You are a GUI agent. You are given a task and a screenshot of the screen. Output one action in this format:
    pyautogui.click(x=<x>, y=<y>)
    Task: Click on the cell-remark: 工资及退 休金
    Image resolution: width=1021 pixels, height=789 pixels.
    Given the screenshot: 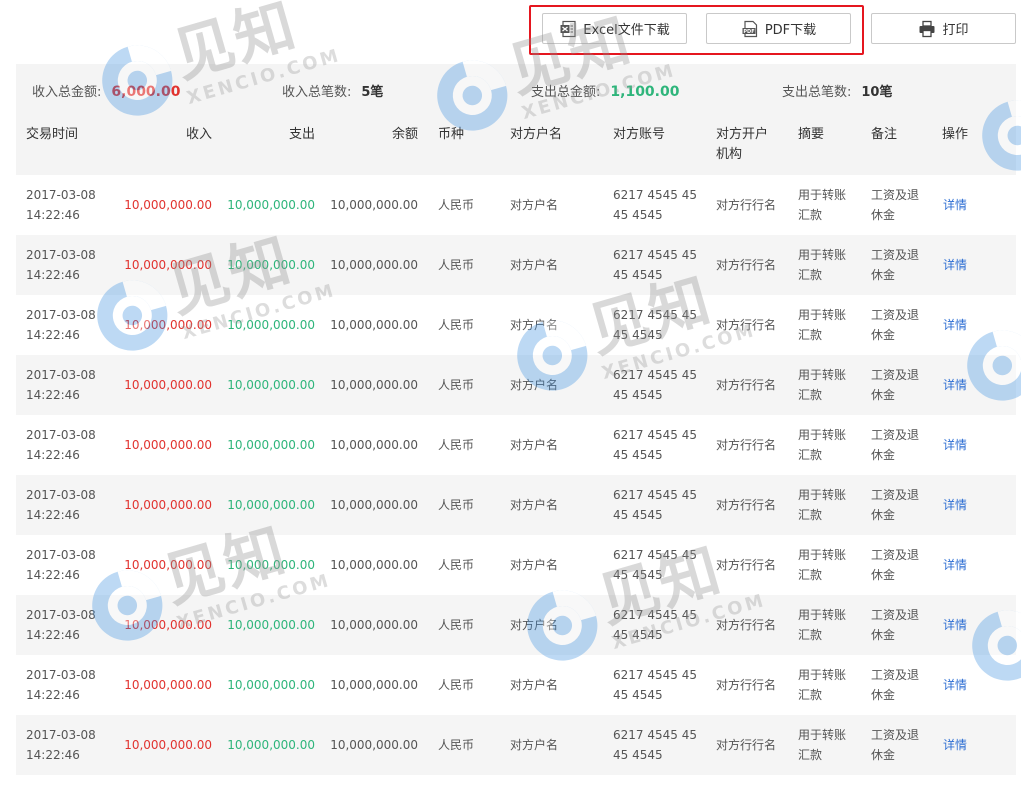 What is the action you would take?
    pyautogui.click(x=895, y=325)
    